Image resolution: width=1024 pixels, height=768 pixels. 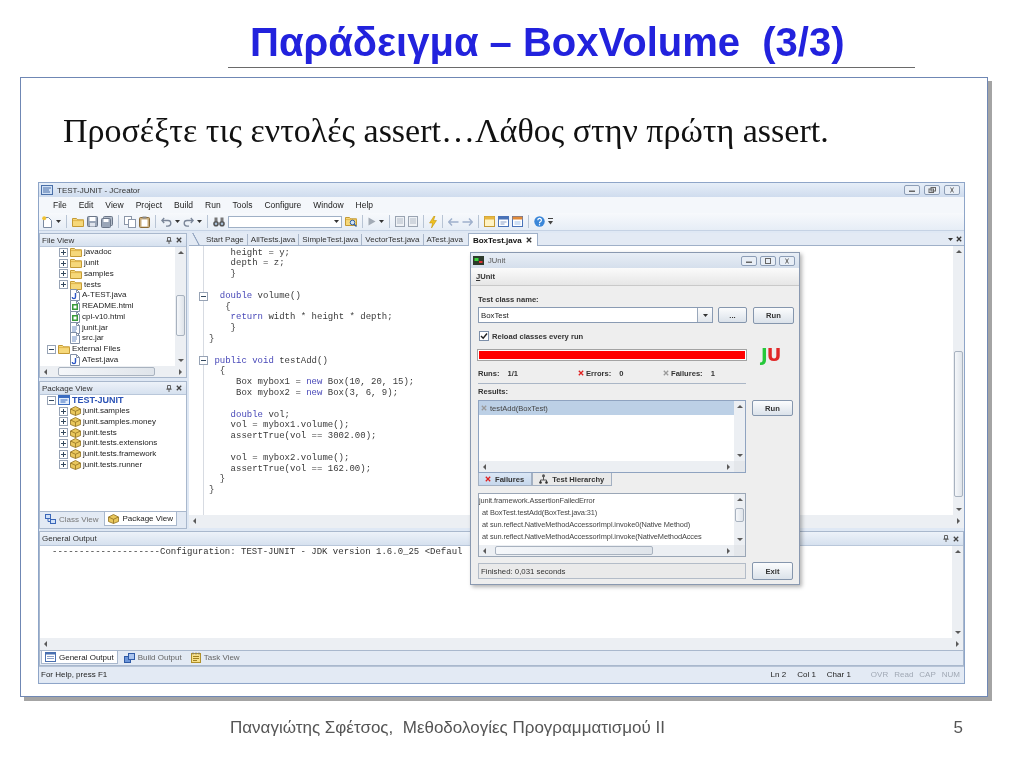 What do you see at coordinates (270, 360) in the screenshot?
I see `code-line: public void testAdd()` at bounding box center [270, 360].